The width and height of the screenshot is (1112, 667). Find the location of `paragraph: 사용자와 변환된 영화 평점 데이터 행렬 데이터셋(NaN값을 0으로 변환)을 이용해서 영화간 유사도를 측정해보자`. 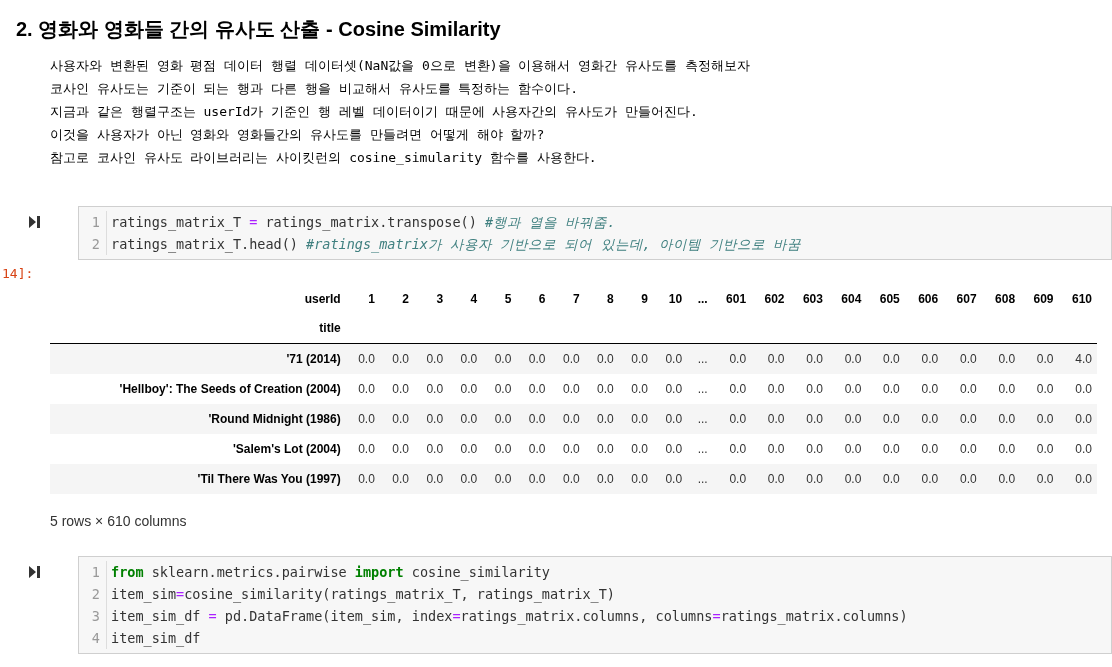

paragraph: 사용자와 변환된 영화 평점 데이터 행렬 데이터셋(NaN값을 0으로 변환)을 이용해서 영화간 유사도를 측정해보자 is located at coordinates (400, 66).